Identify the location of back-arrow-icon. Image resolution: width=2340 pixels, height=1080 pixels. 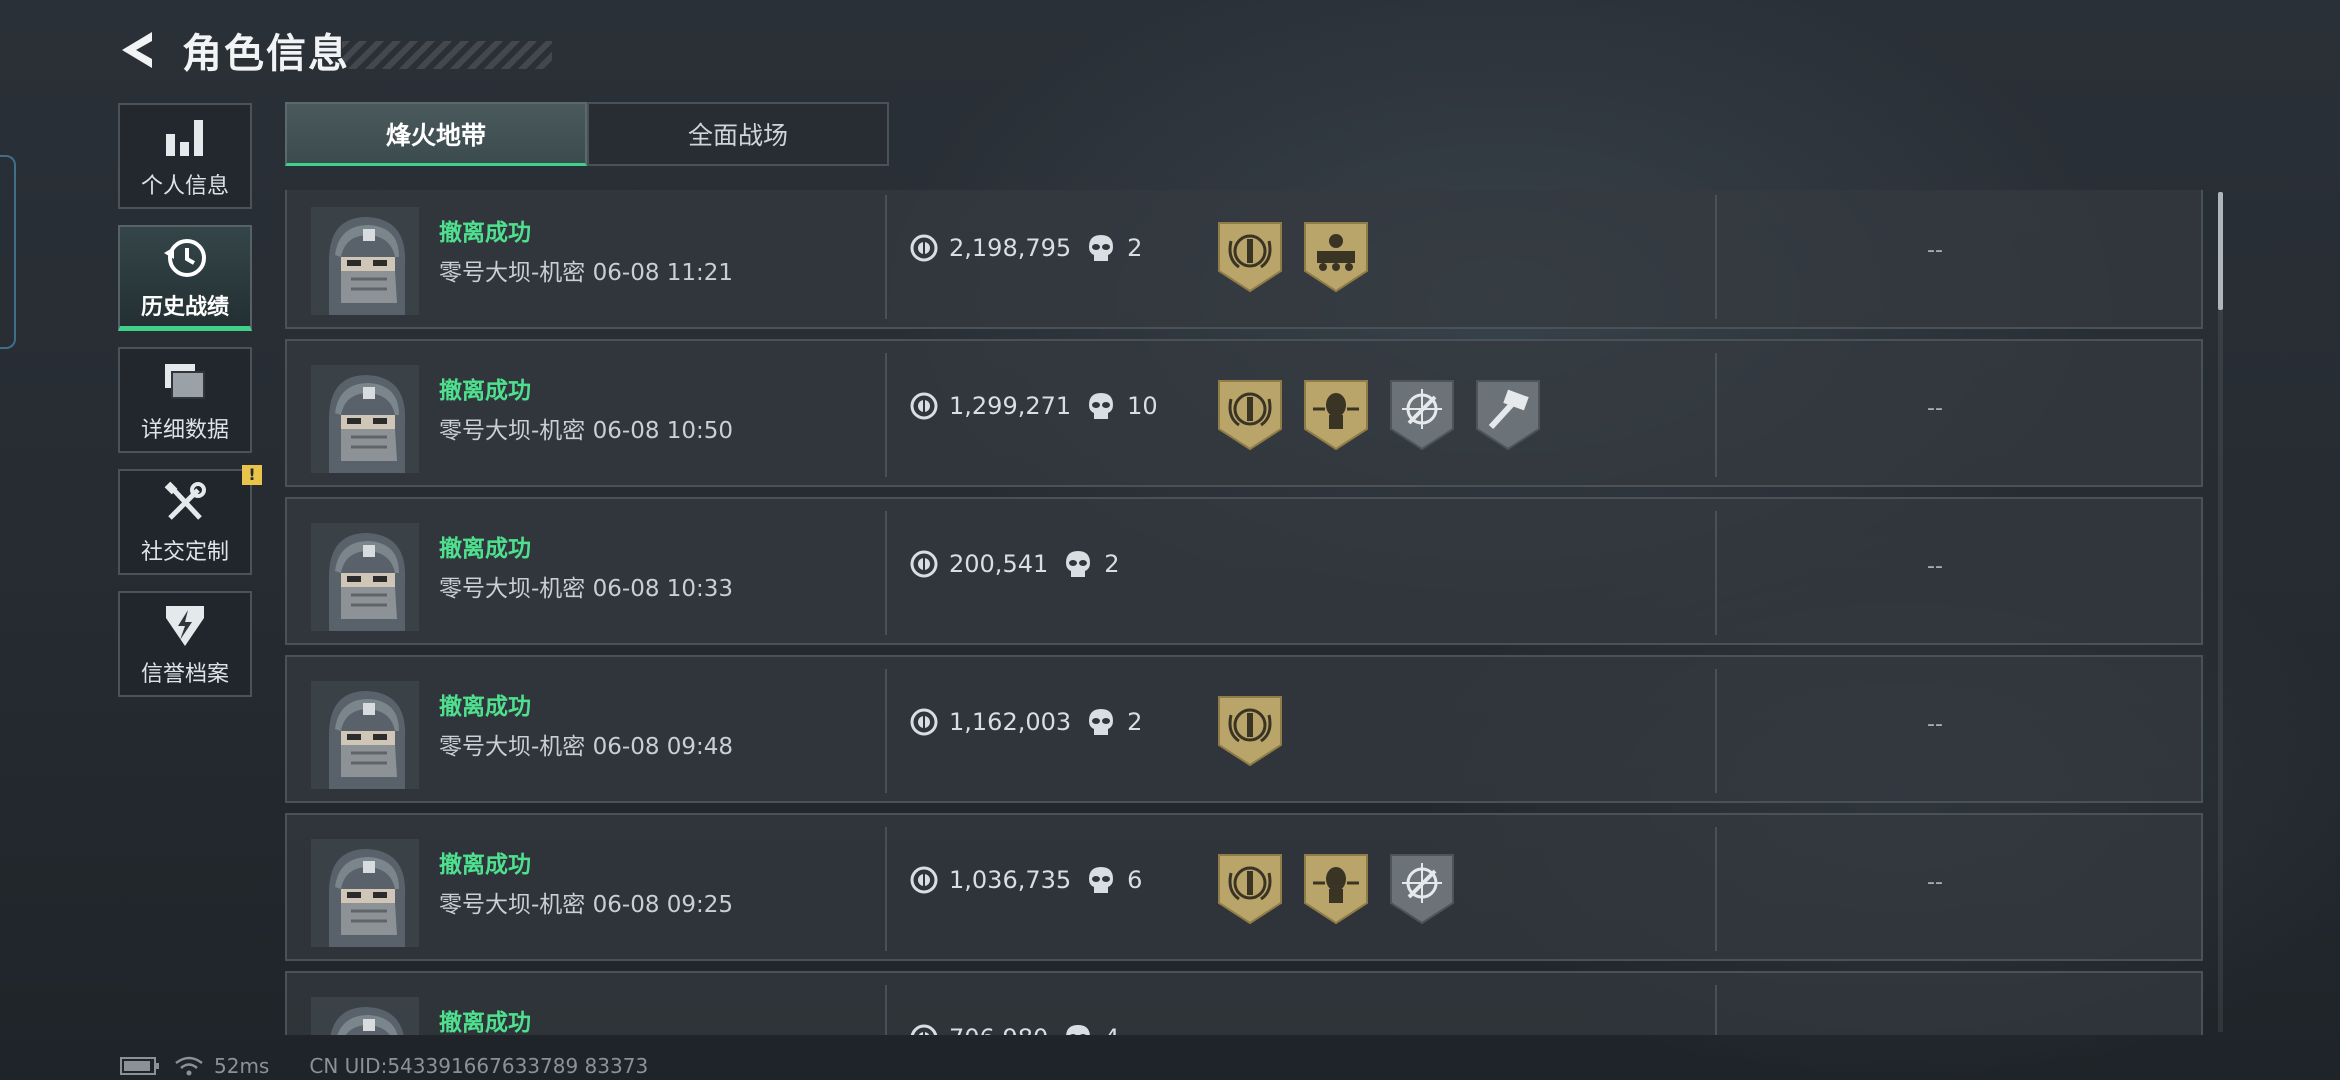
(140, 50).